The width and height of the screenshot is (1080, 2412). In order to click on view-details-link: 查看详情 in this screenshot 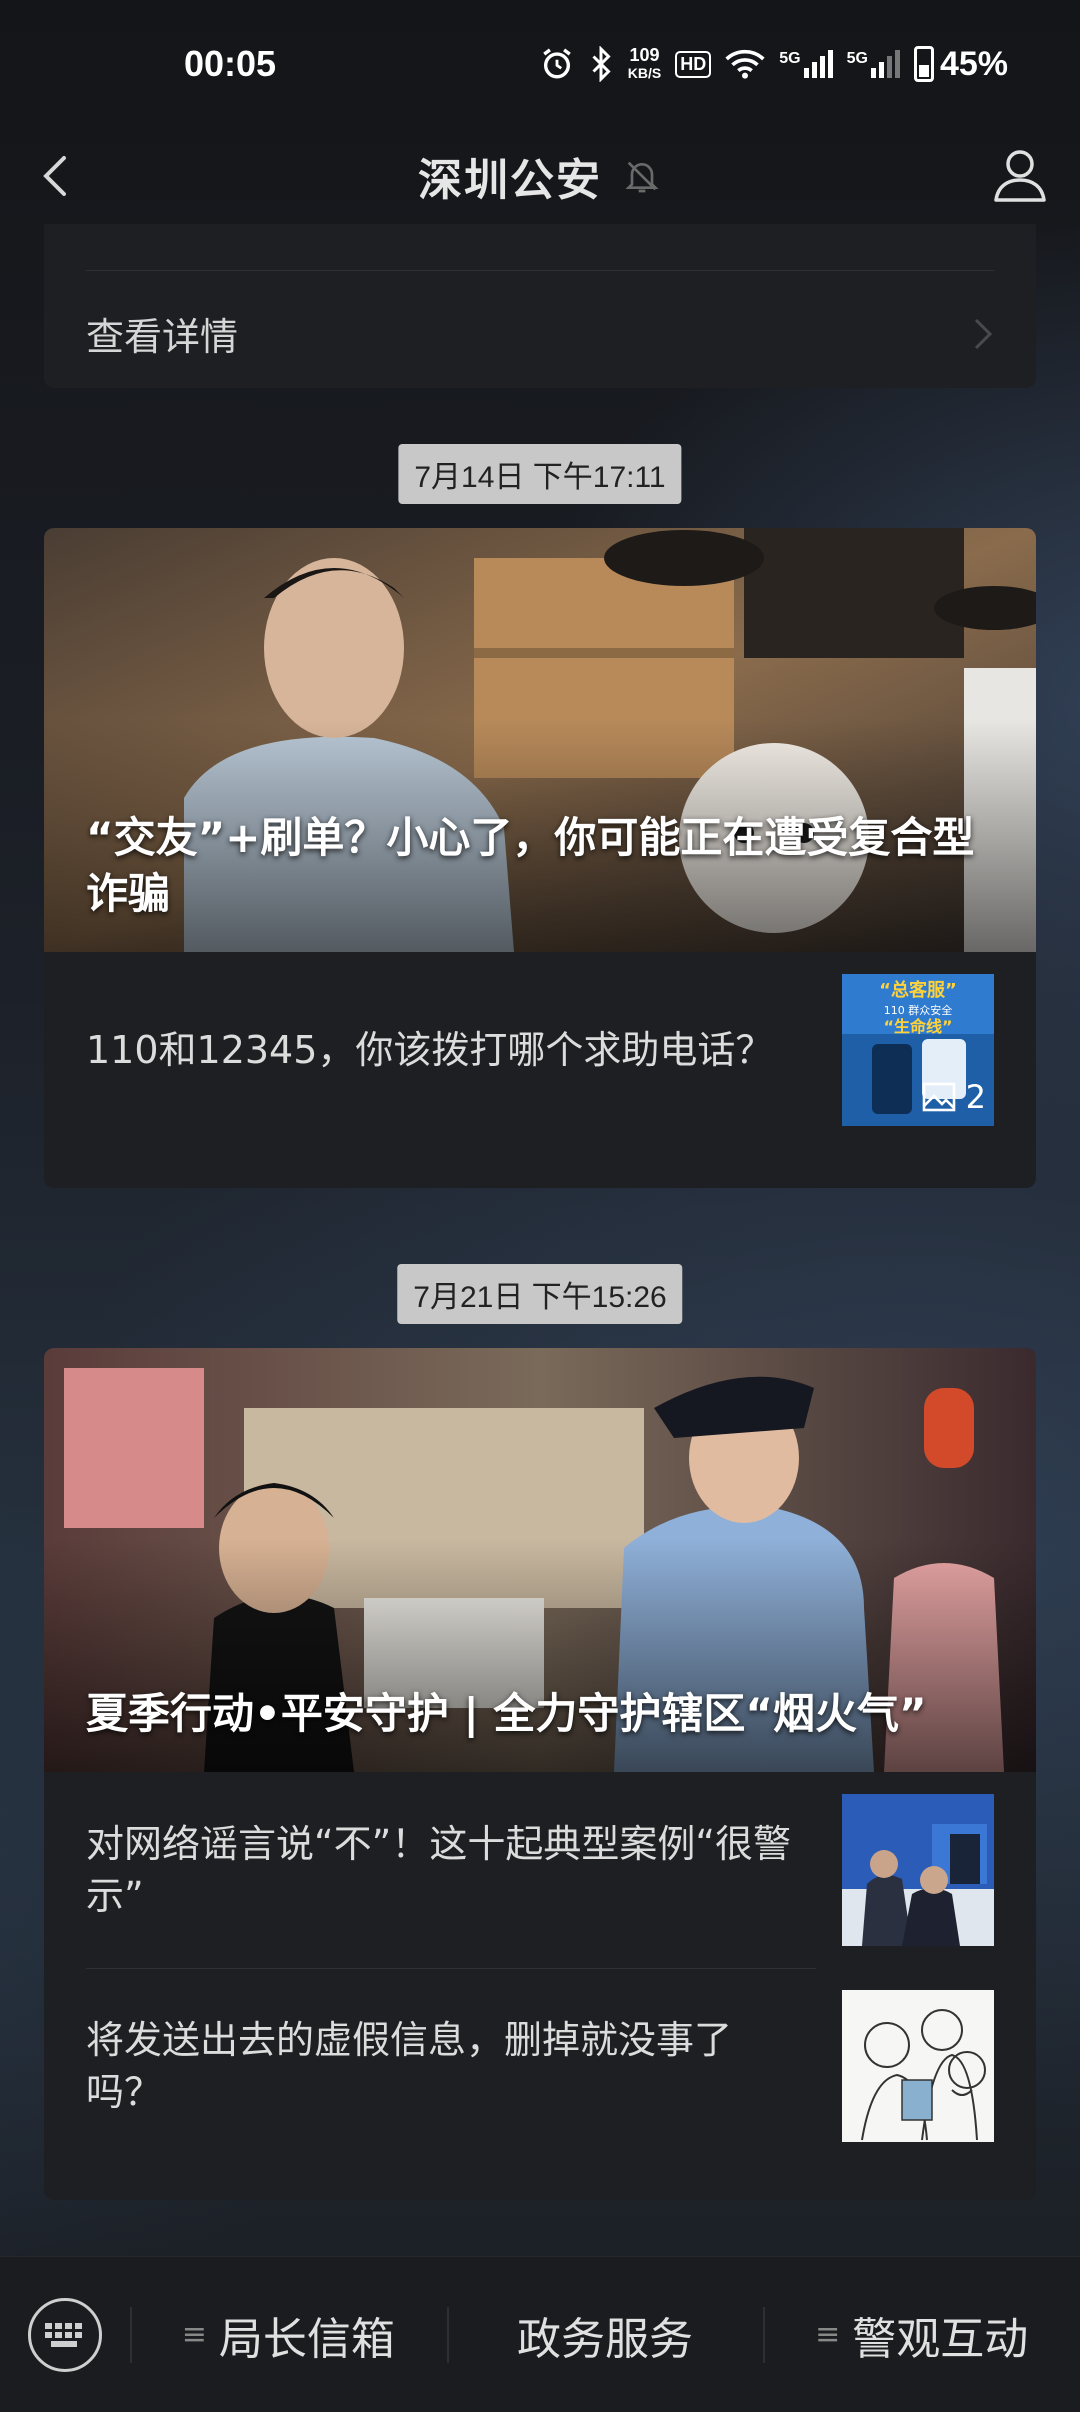, I will do `click(162, 333)`.